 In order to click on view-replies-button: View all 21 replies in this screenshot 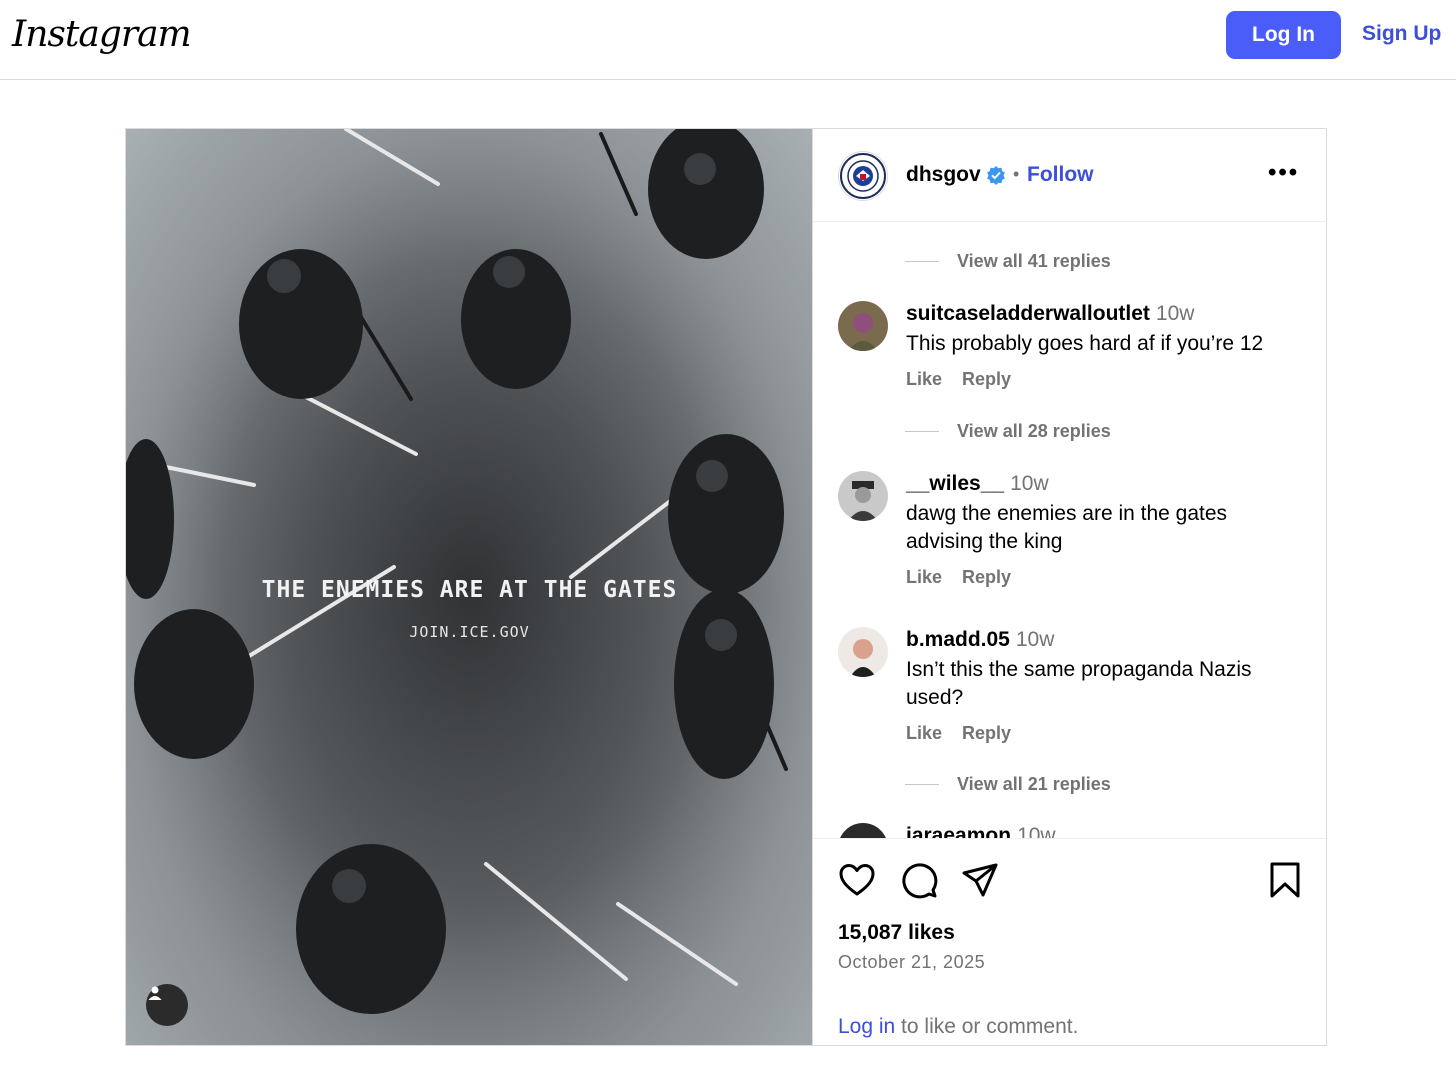, I will do `click(1008, 784)`.